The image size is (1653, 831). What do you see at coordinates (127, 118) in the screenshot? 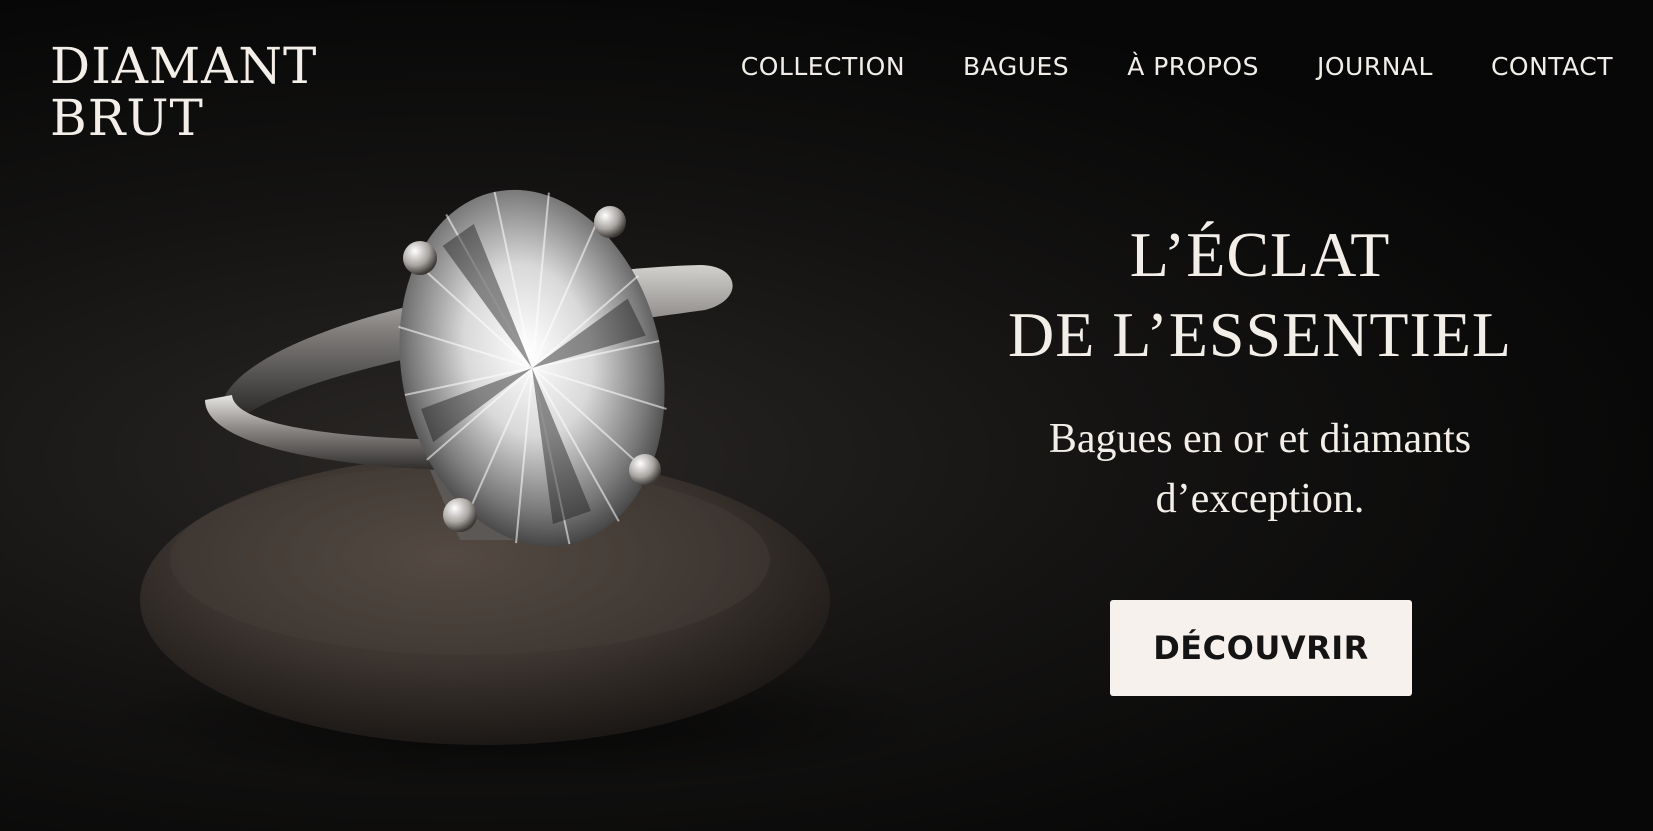
I see `brand-logo-line2: BRUT` at bounding box center [127, 118].